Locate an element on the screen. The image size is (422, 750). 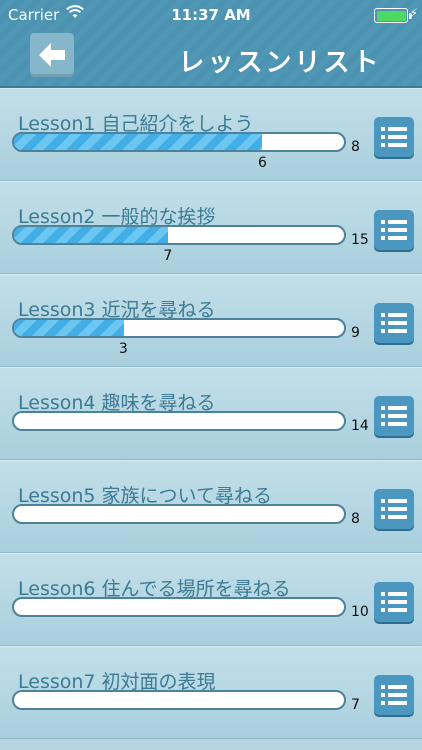
lesson-row: Lesson5 家族について尋ねる 8 is located at coordinates (211, 506).